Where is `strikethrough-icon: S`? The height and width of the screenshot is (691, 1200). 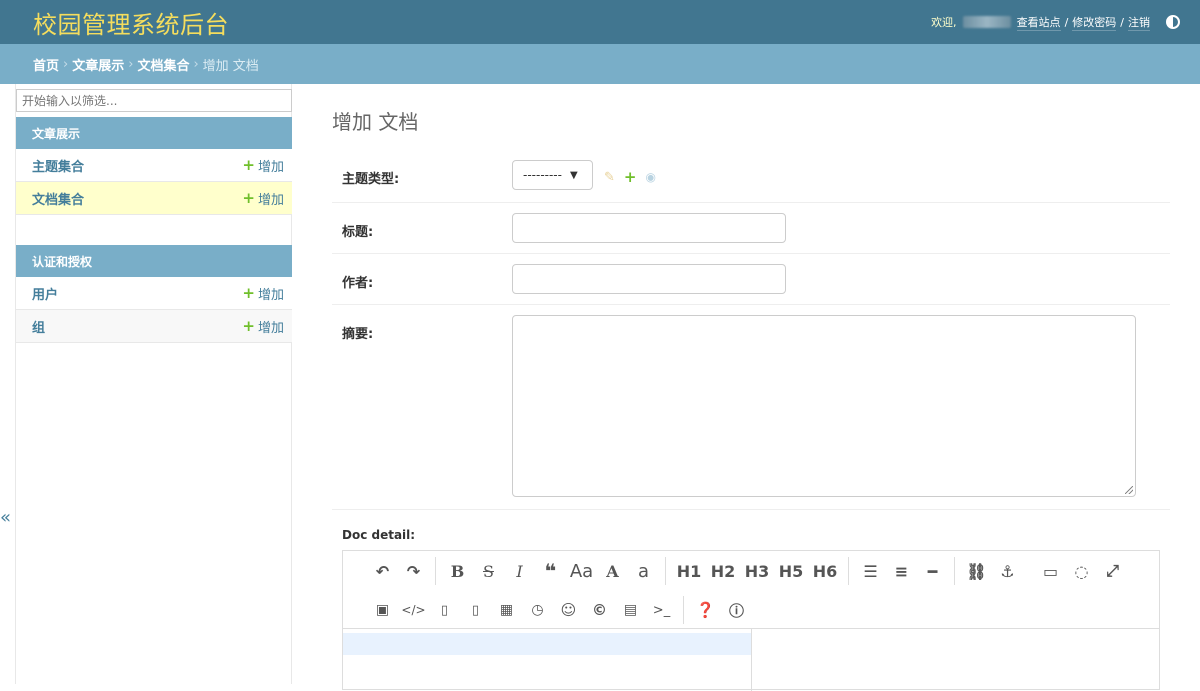
strikethrough-icon: S is located at coordinates (488, 571).